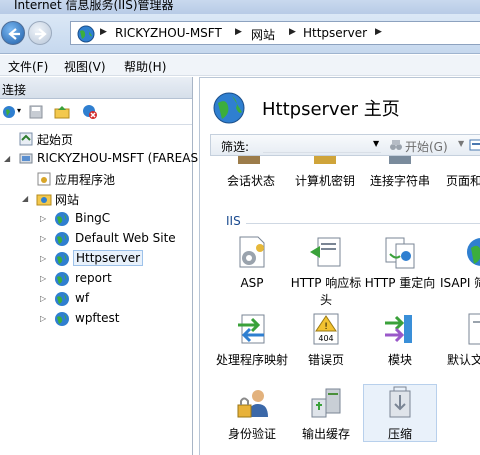  Describe the element at coordinates (251, 329) in the screenshot. I see `handler-mappings-icon` at that location.